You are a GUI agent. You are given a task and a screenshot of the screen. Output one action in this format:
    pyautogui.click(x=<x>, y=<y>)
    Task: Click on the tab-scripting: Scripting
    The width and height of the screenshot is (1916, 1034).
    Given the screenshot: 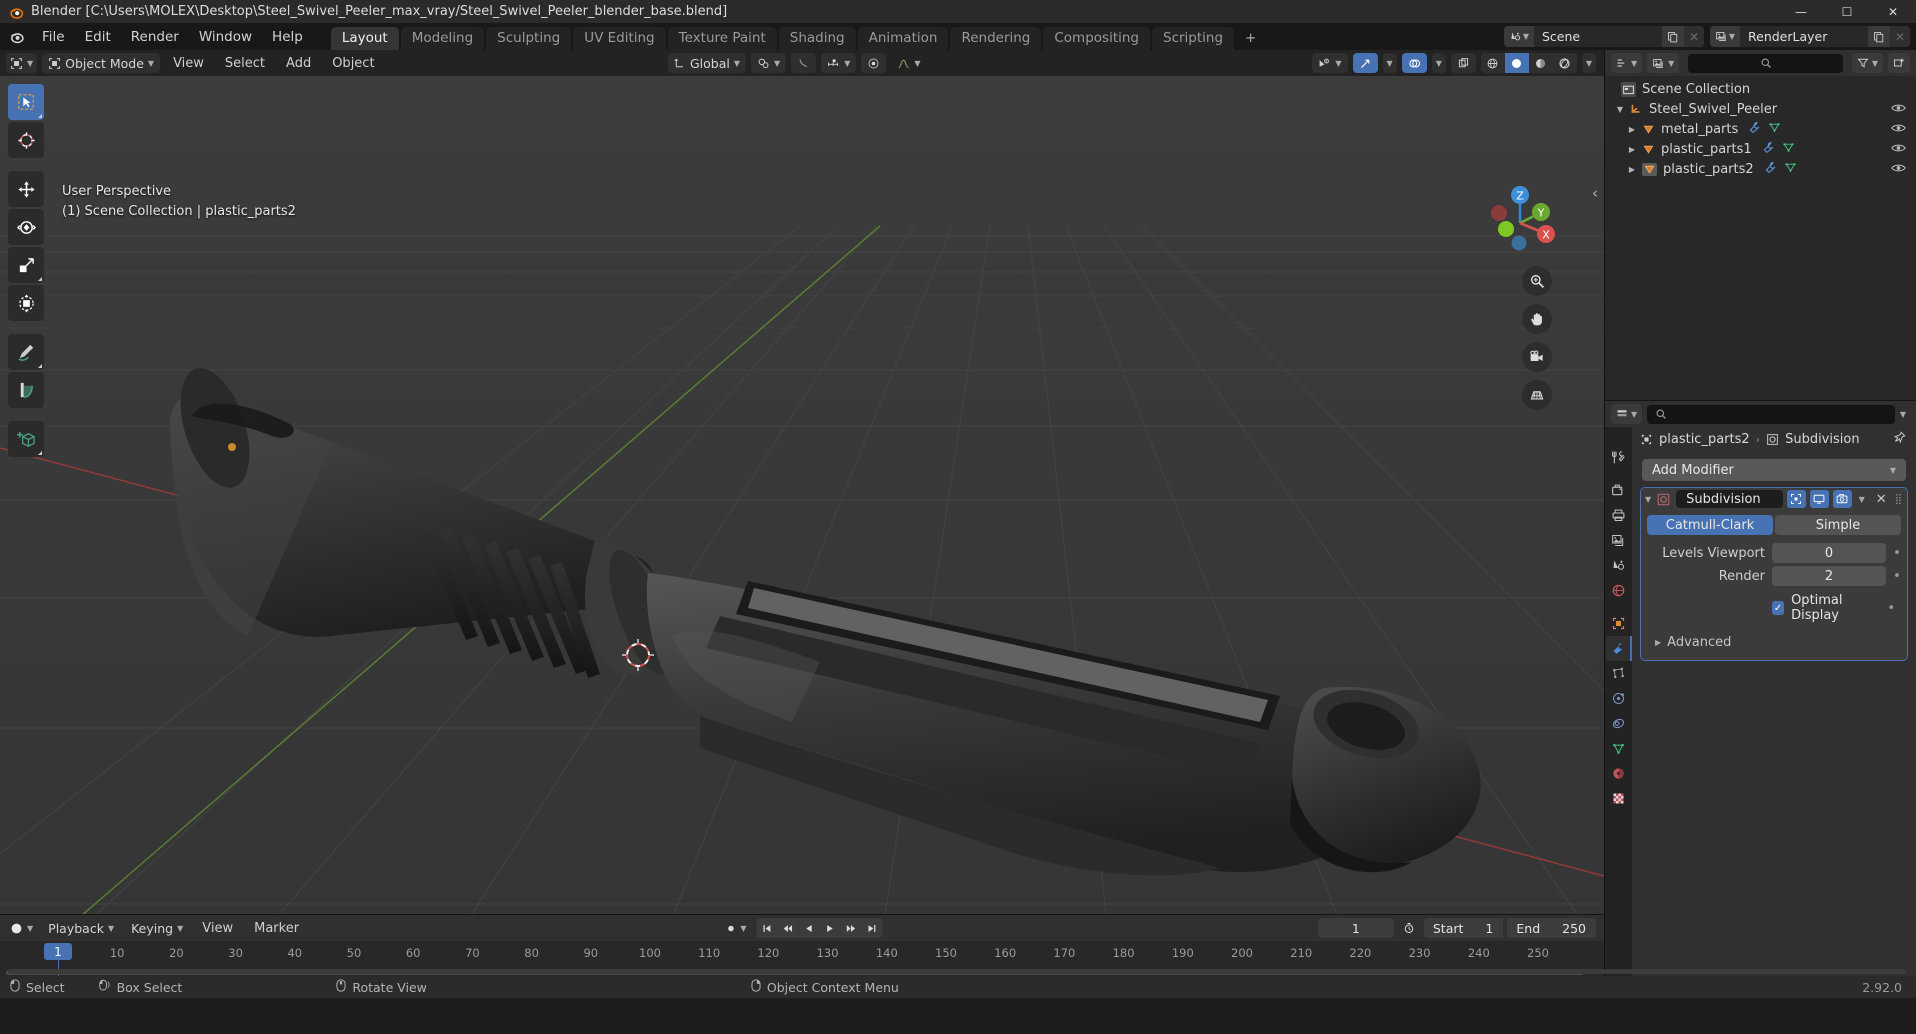 What is the action you would take?
    pyautogui.click(x=1193, y=38)
    